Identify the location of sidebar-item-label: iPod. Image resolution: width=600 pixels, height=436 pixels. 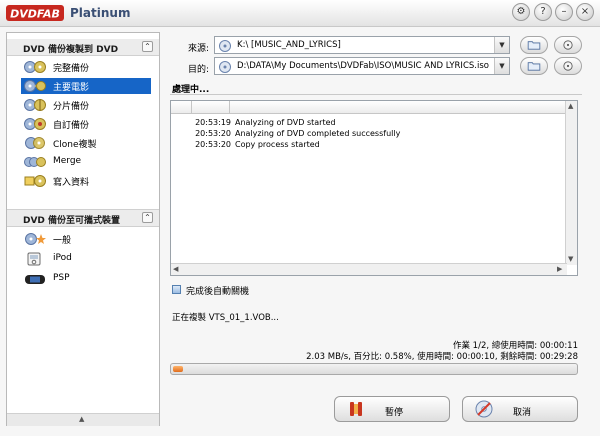
(62, 258).